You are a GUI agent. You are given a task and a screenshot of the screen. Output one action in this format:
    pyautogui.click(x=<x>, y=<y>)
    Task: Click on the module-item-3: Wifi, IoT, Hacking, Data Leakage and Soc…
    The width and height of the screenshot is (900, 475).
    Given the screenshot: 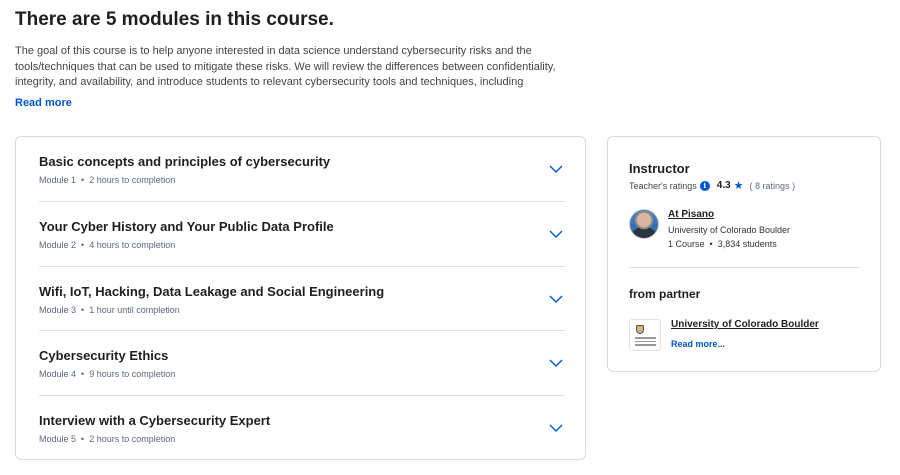 What is the action you would take?
    pyautogui.click(x=302, y=298)
    